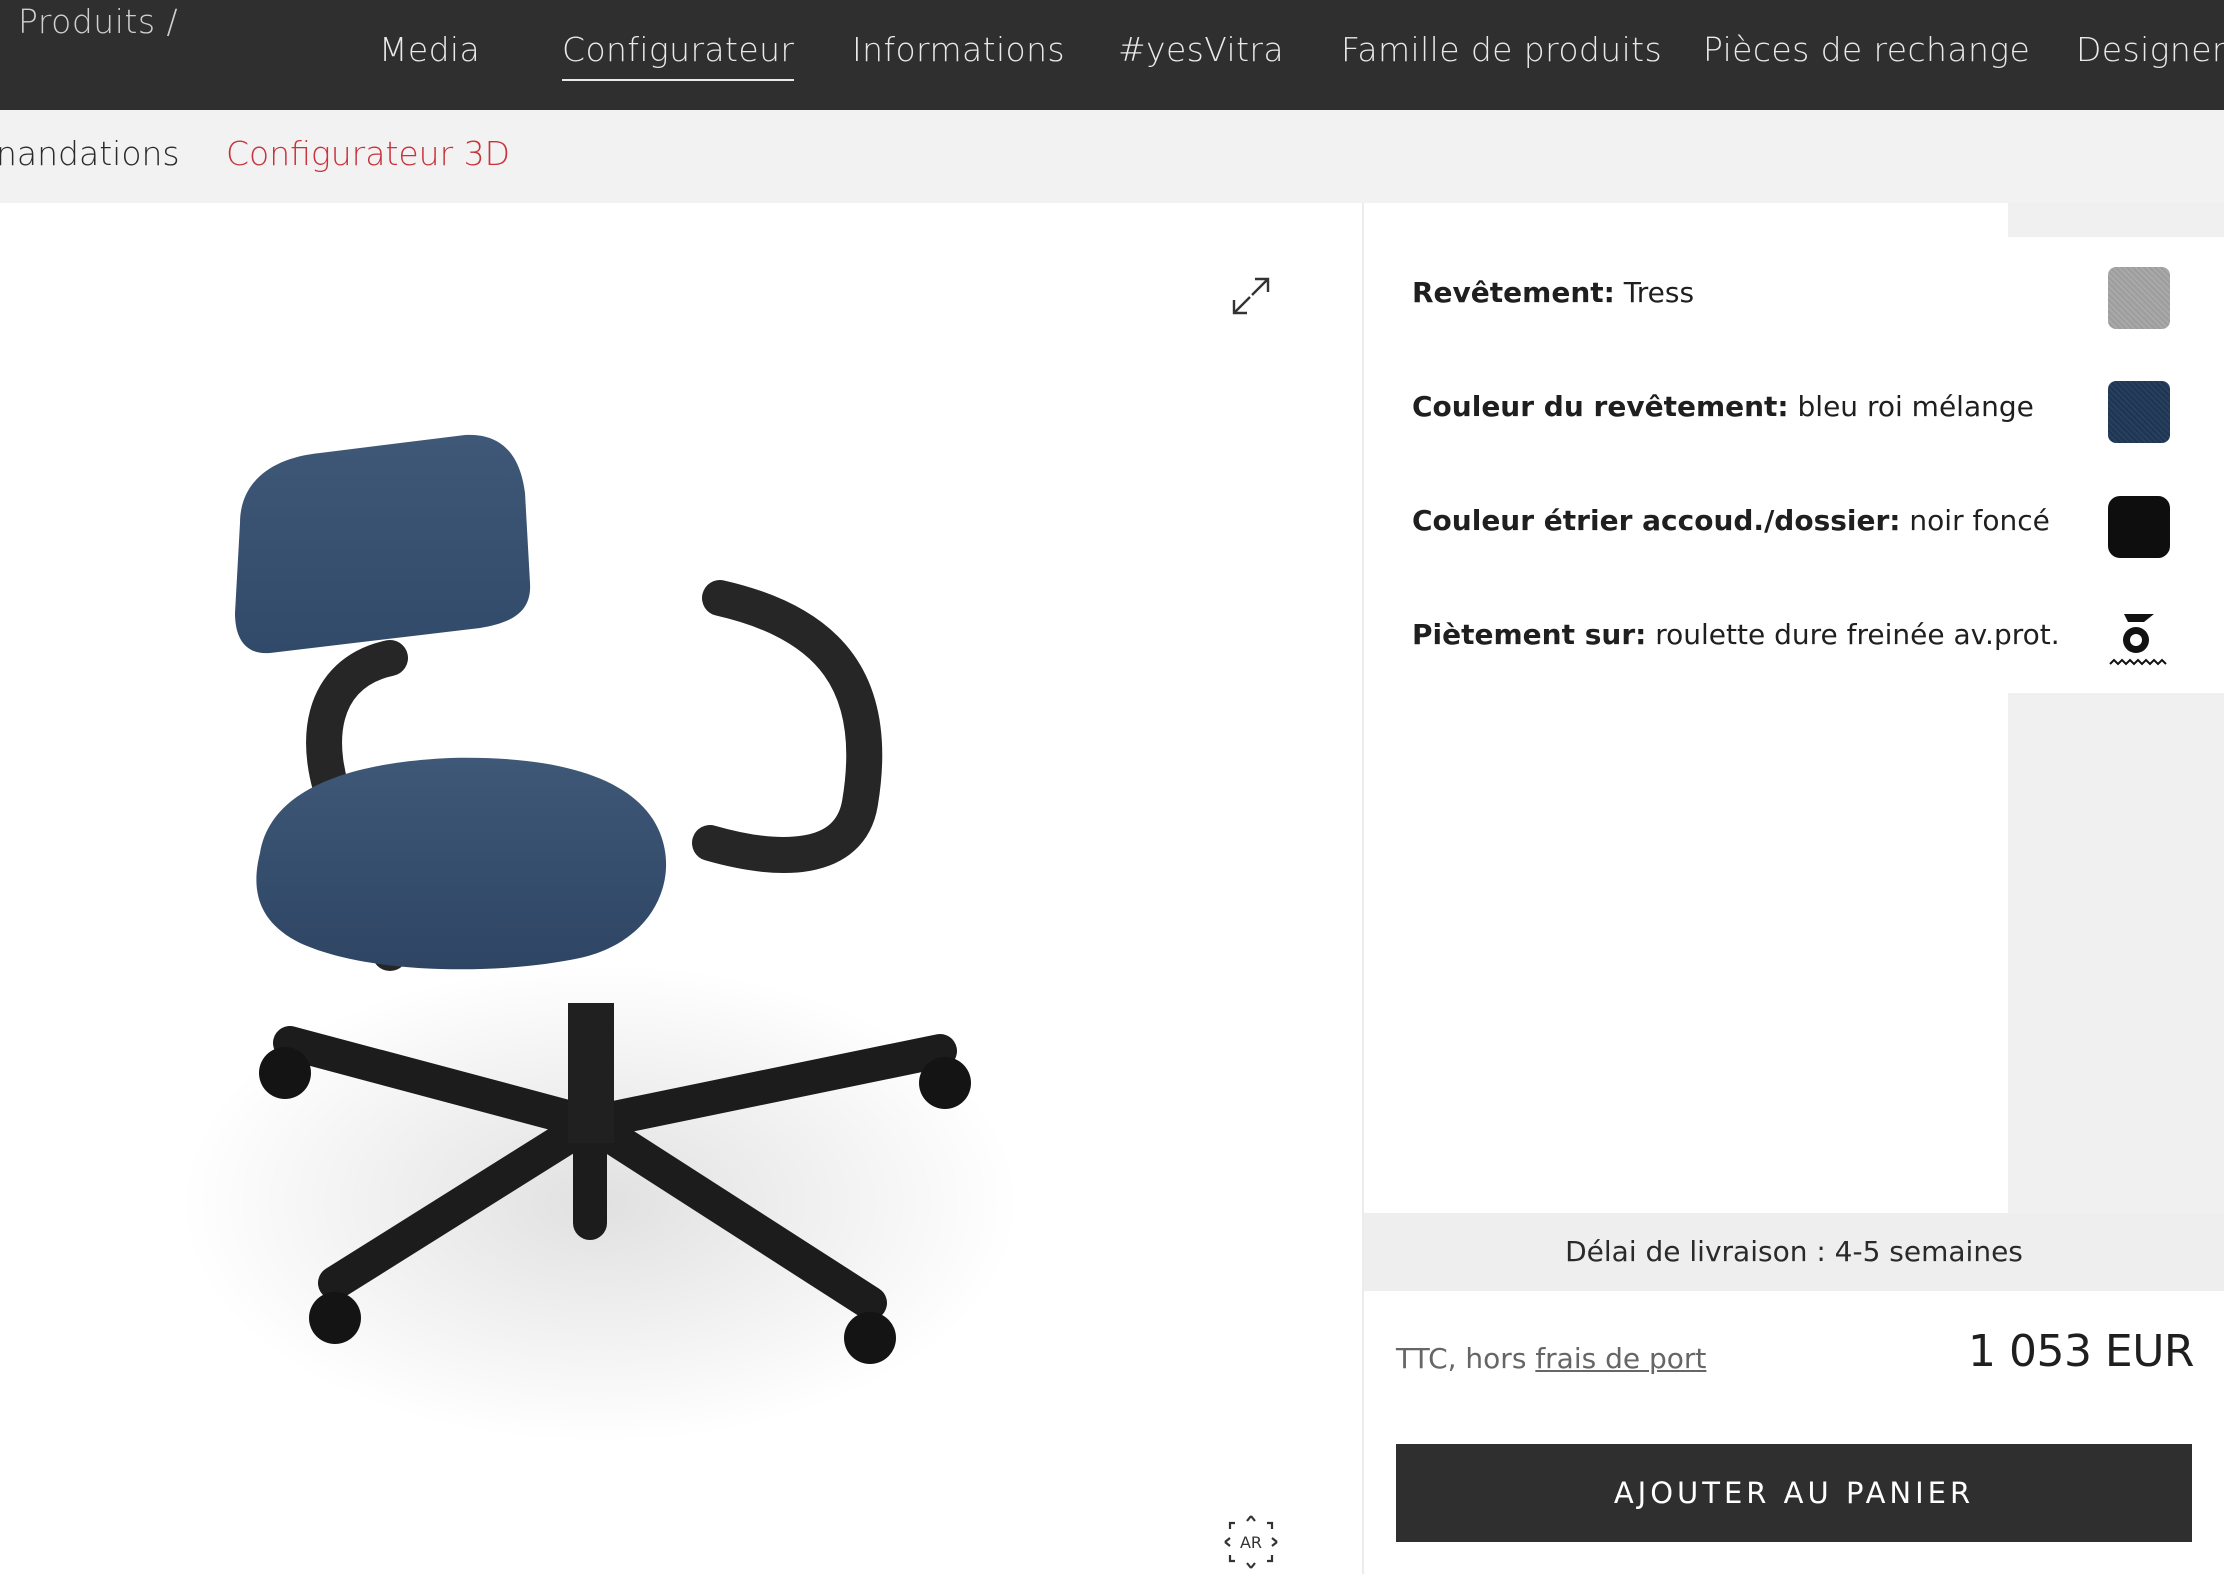 The width and height of the screenshot is (2224, 1574). What do you see at coordinates (2150, 49) in the screenshot?
I see `nav-item-designer: Designer` at bounding box center [2150, 49].